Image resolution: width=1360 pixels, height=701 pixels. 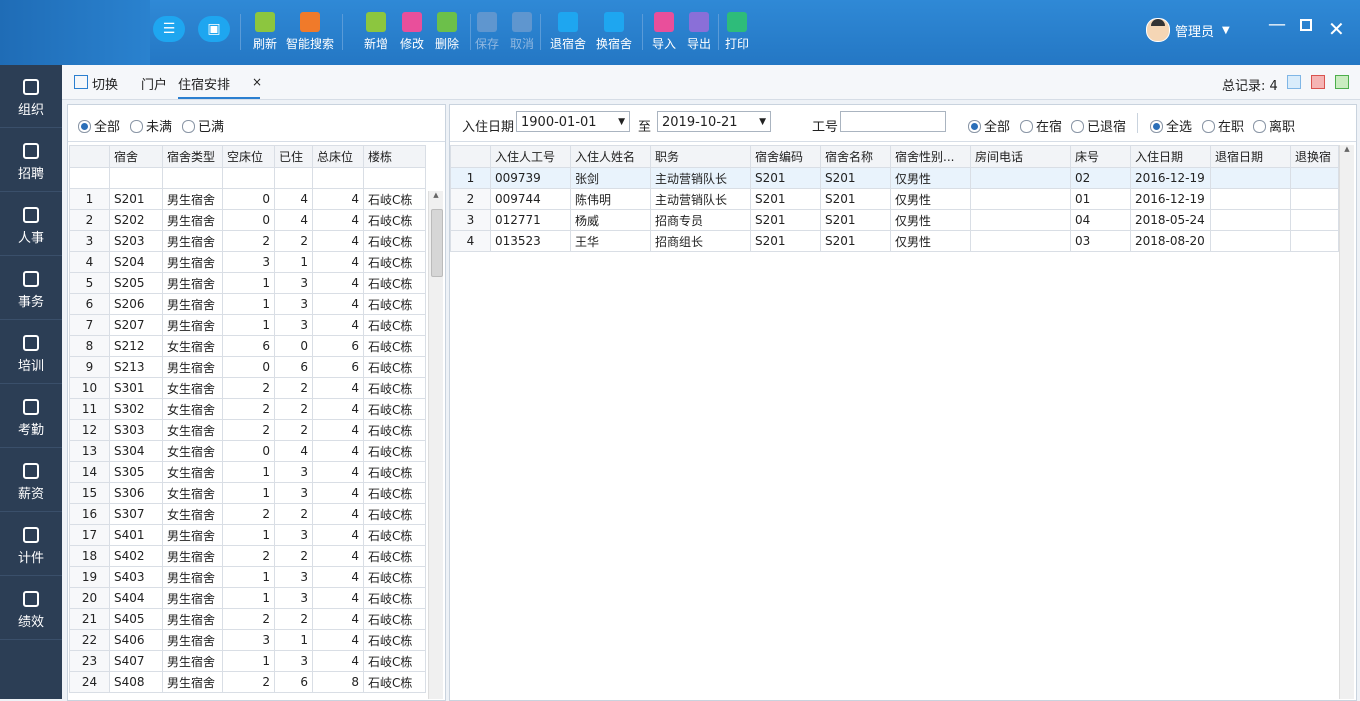 What do you see at coordinates (1098, 125) in the screenshot?
I see `status-checked-out-radio: 已退宿` at bounding box center [1098, 125].